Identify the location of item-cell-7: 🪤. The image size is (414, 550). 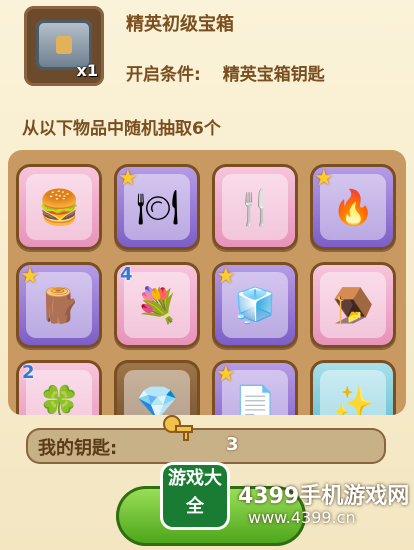
(353, 305).